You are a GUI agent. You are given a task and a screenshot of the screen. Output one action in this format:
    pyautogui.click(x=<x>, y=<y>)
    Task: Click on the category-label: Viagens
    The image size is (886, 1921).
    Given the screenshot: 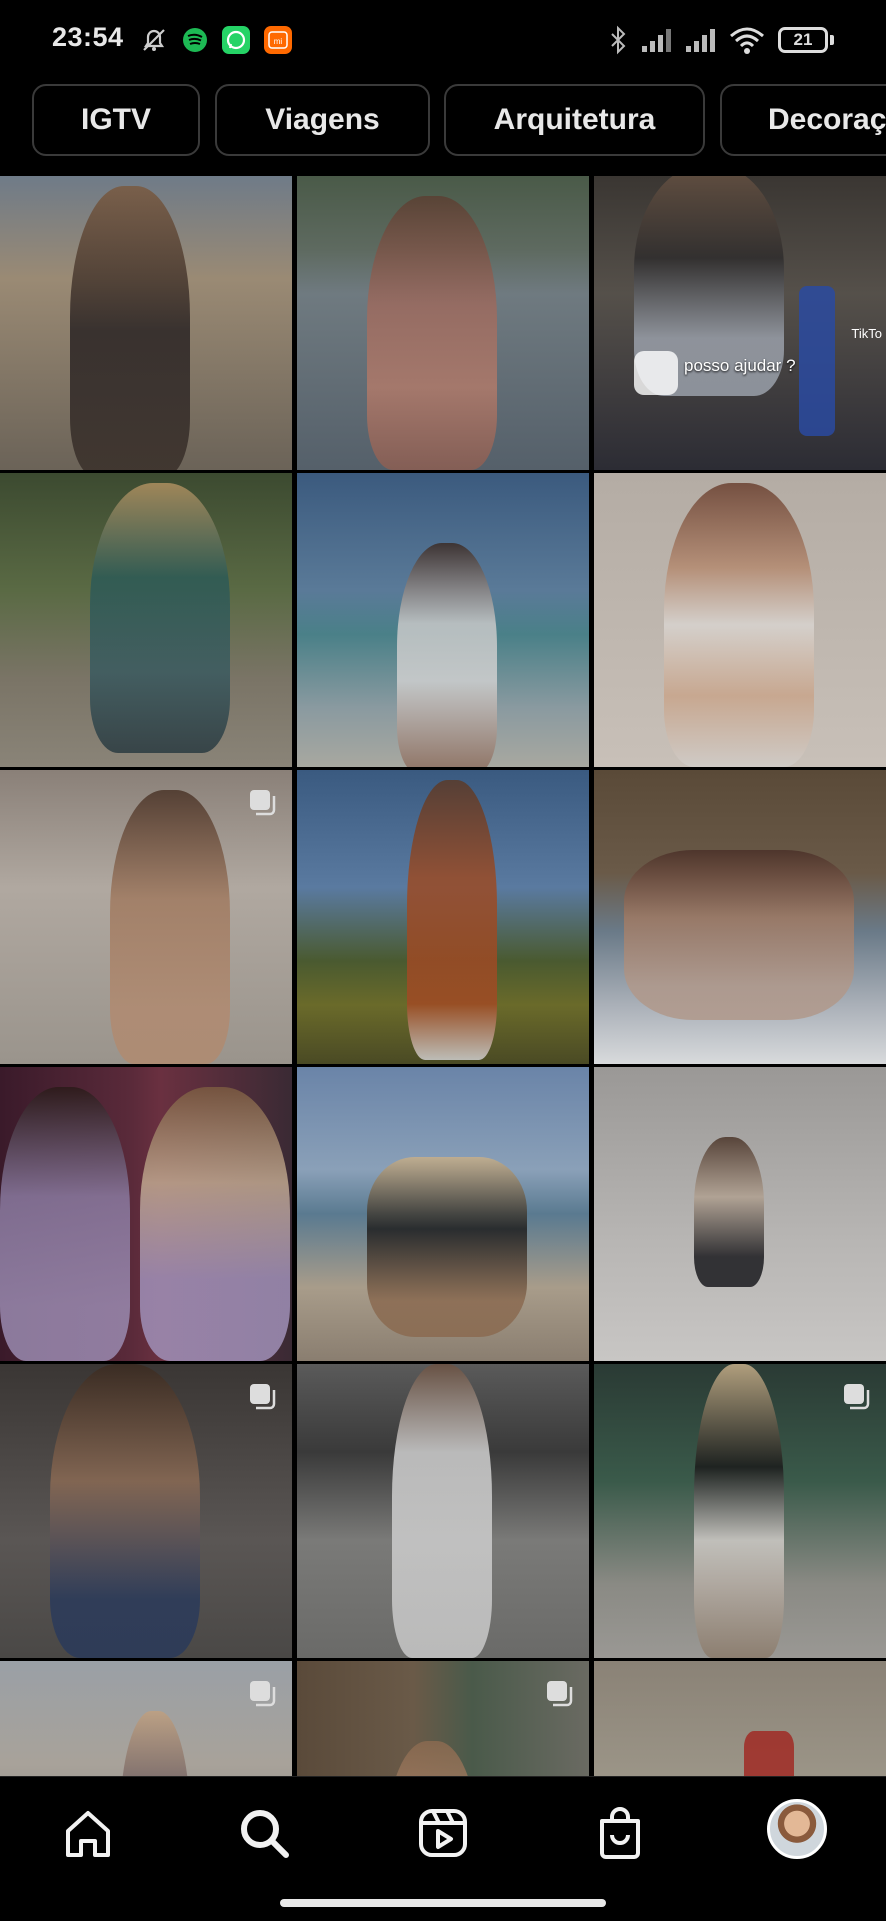 What is the action you would take?
    pyautogui.click(x=322, y=119)
    